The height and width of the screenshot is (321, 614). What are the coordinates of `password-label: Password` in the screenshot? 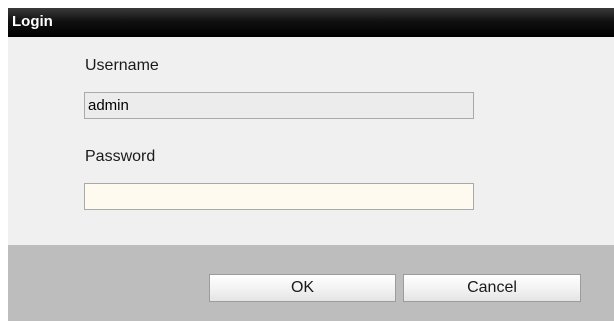 It's located at (120, 156).